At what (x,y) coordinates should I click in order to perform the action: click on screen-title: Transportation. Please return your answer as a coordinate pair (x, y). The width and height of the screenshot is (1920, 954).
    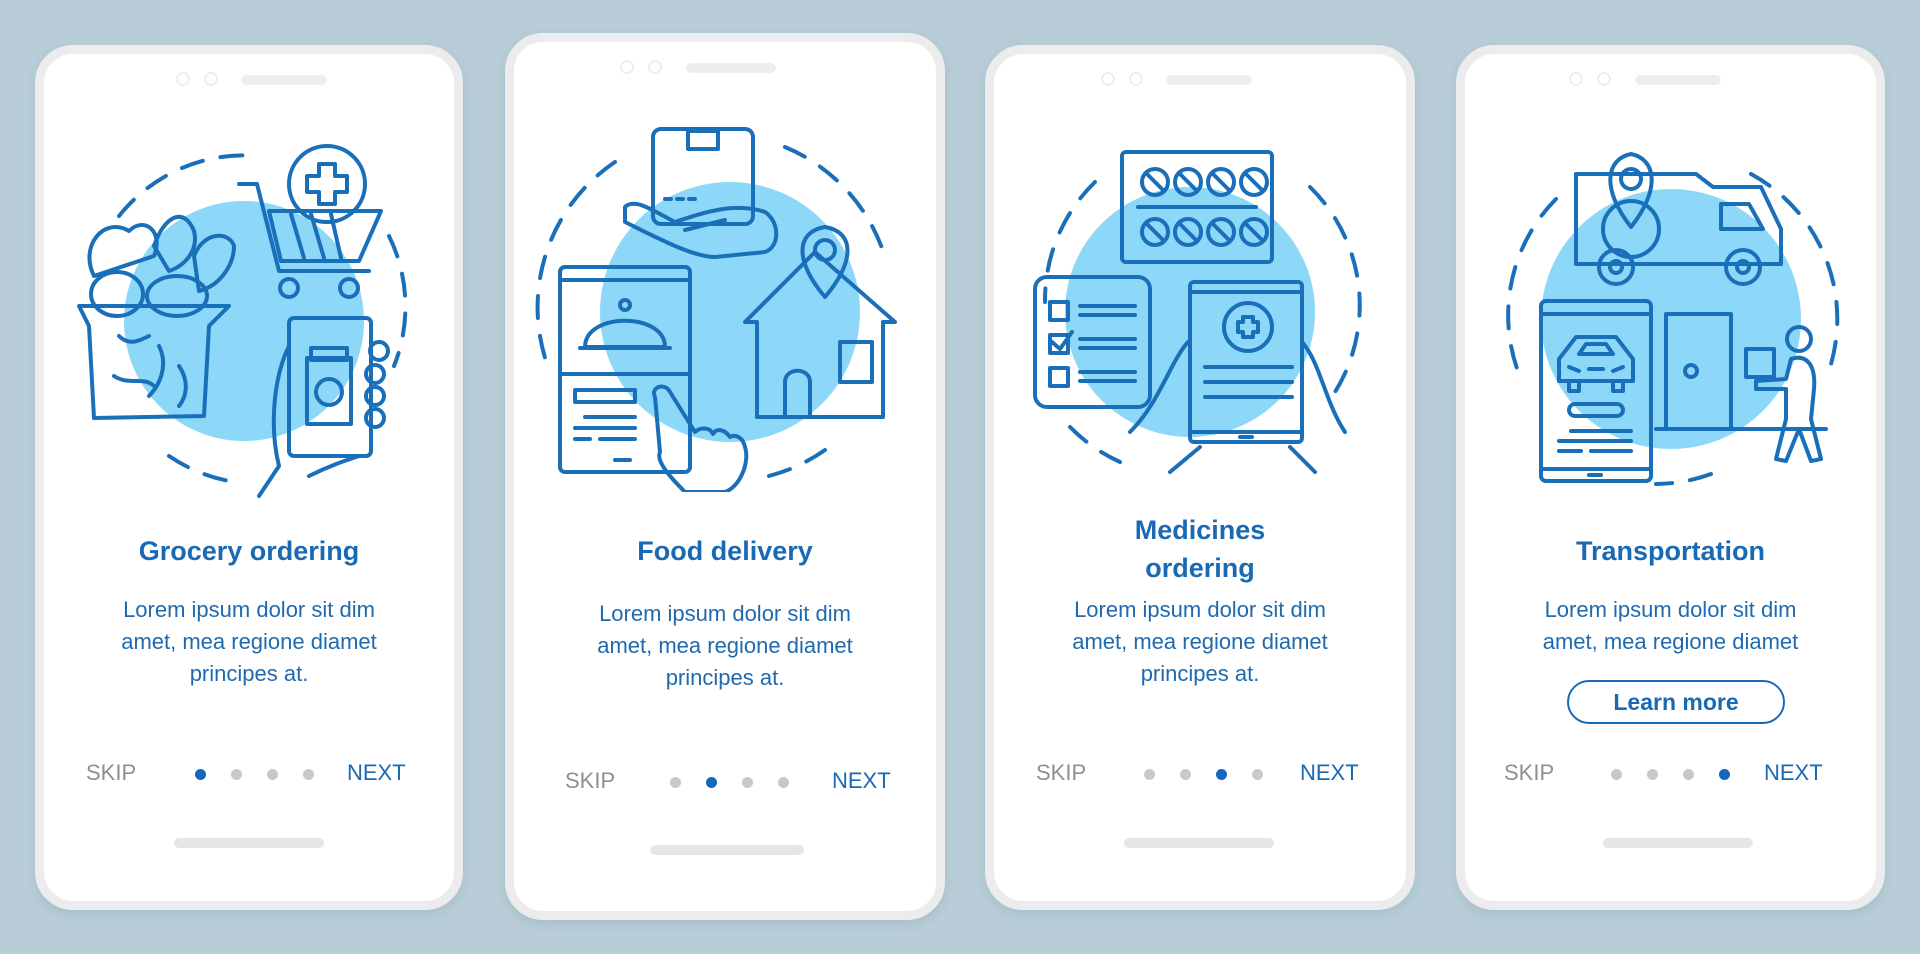
    Looking at the image, I should click on (1670, 551).